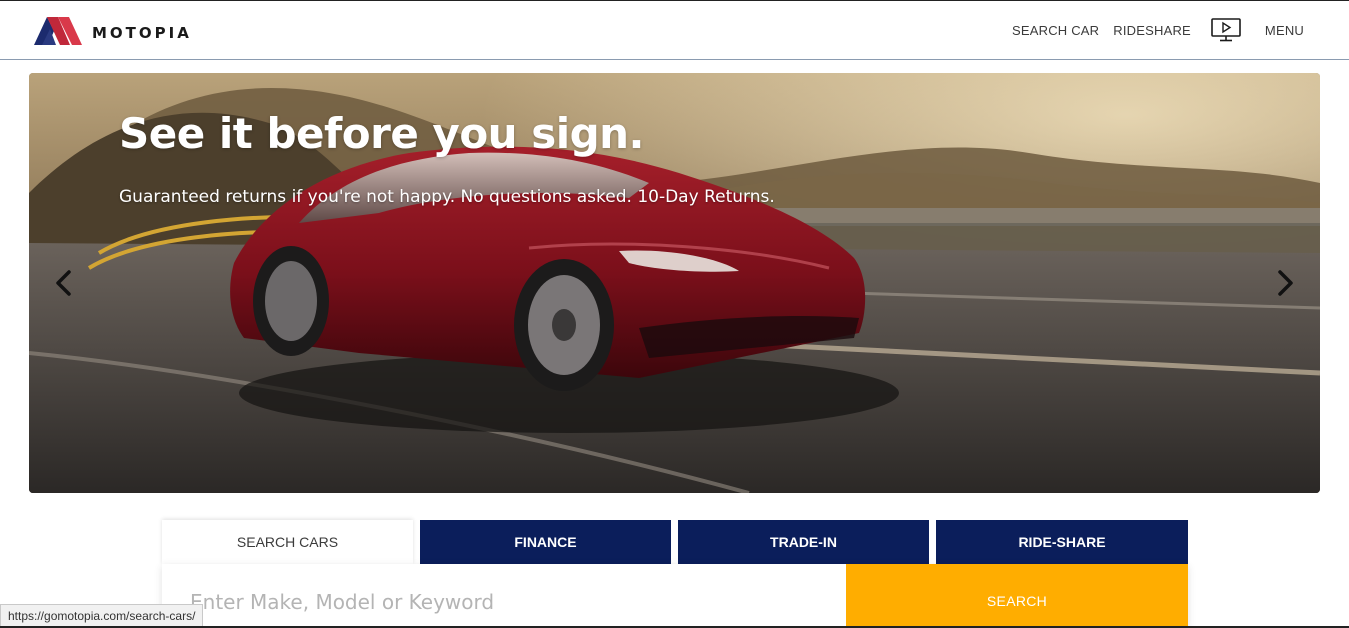  What do you see at coordinates (65, 283) in the screenshot?
I see `chevron-left-icon` at bounding box center [65, 283].